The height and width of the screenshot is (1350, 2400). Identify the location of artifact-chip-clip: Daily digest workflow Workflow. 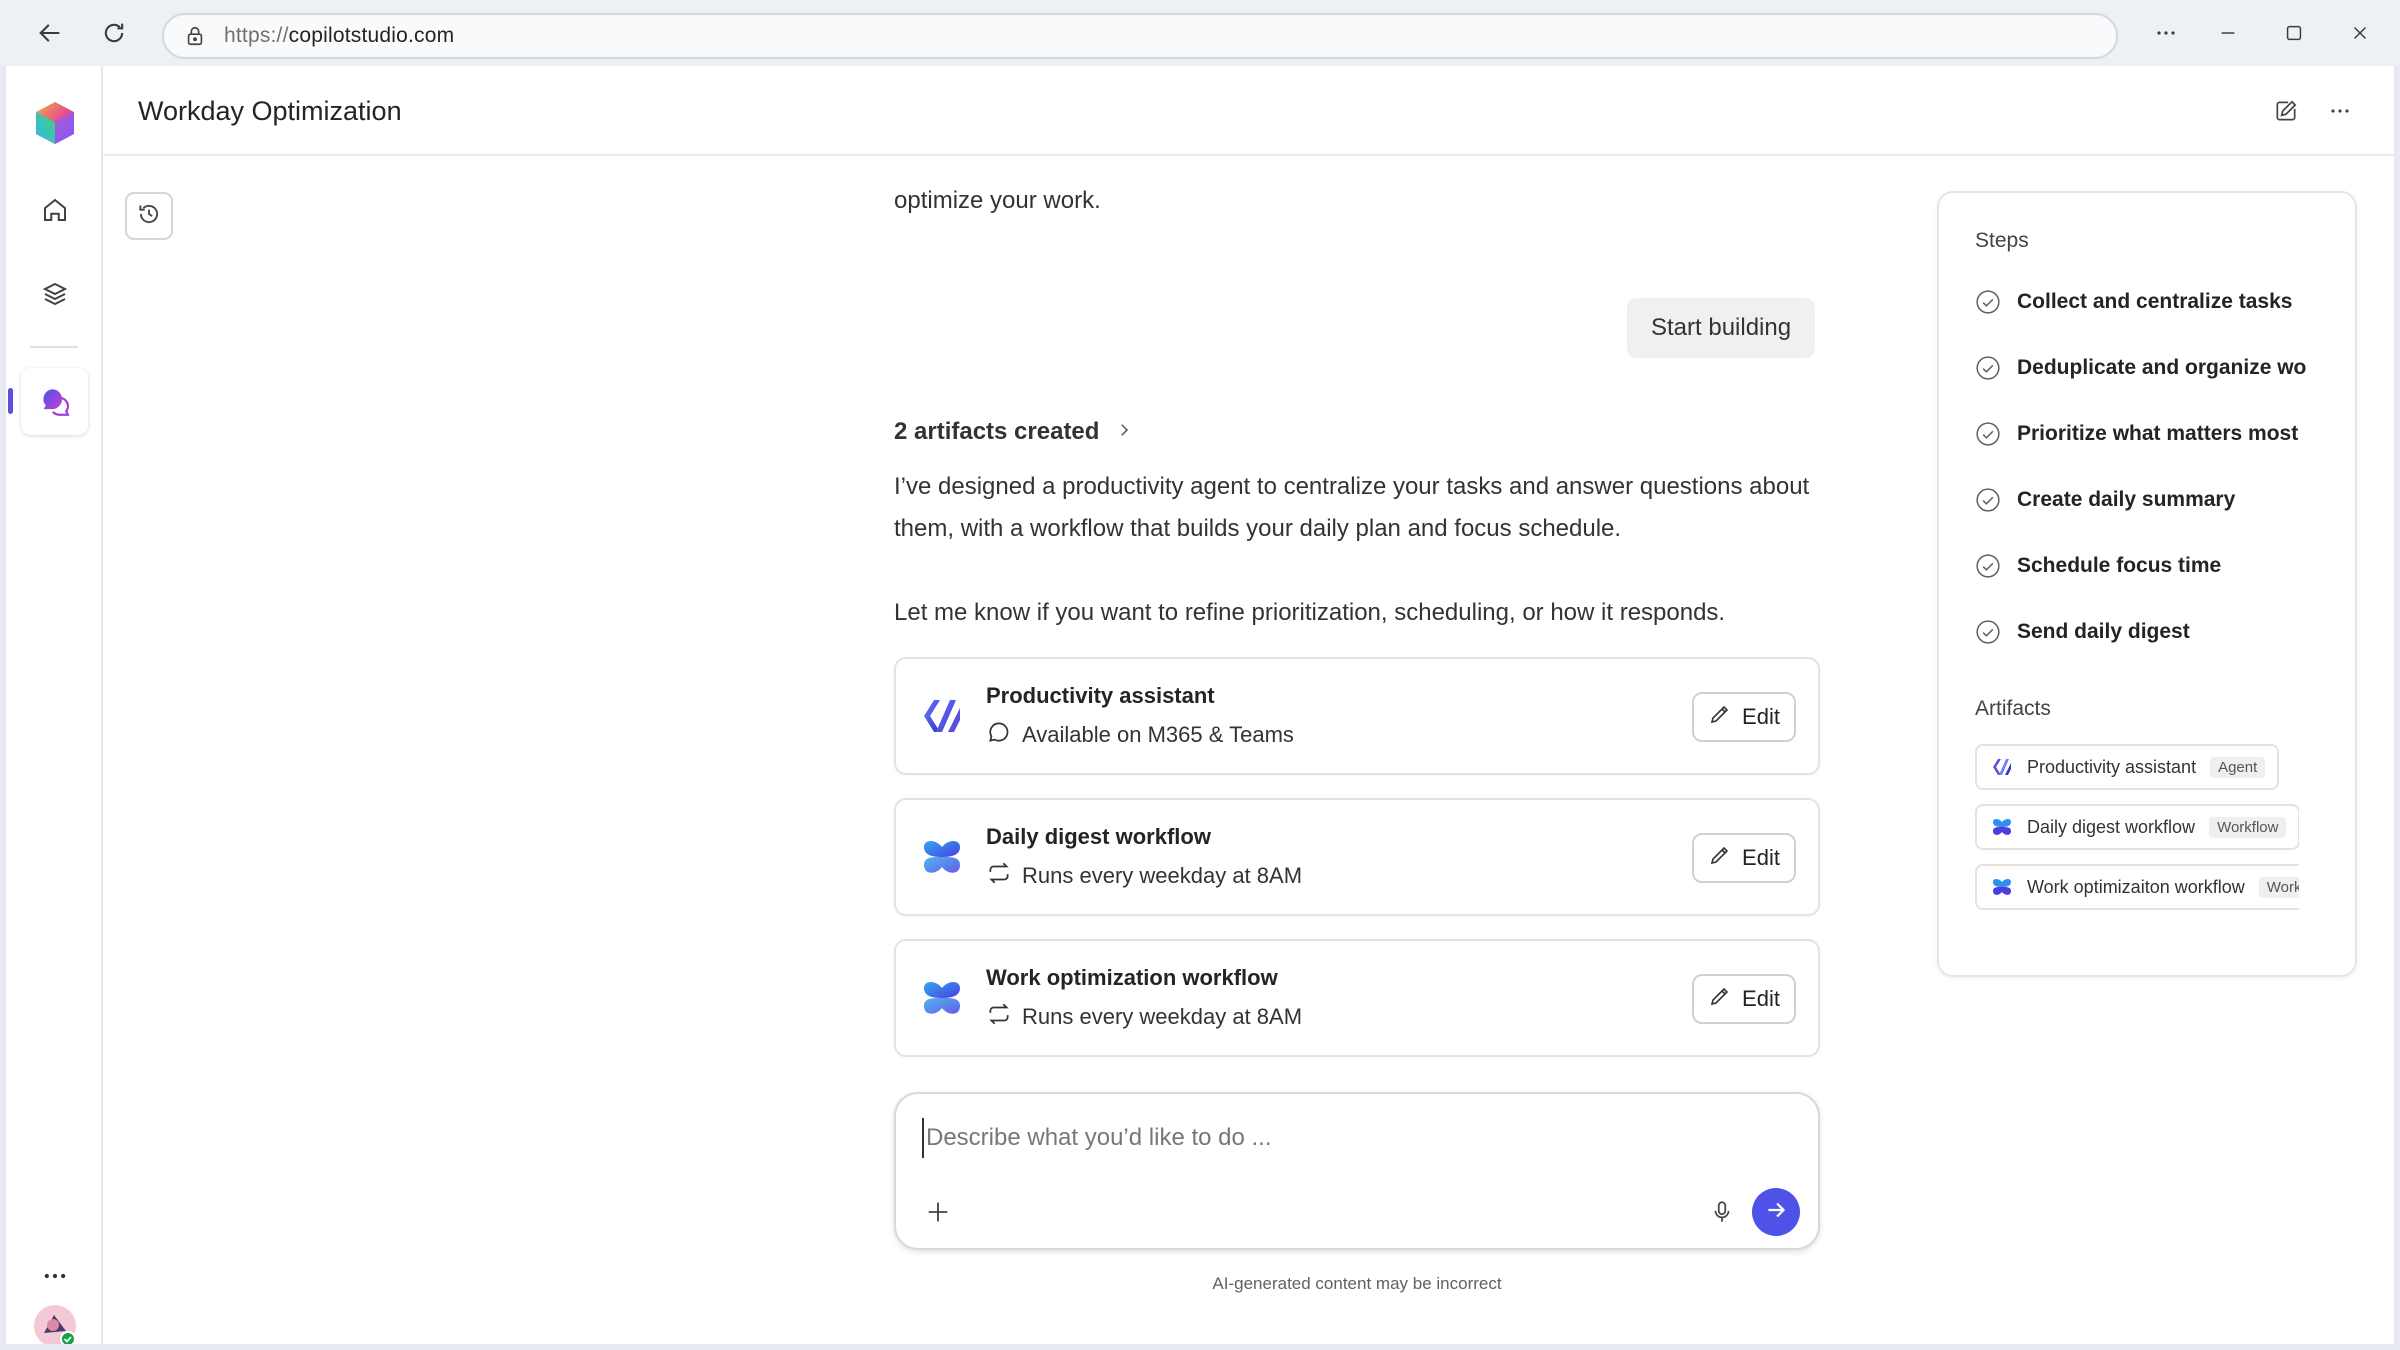
(2137, 834).